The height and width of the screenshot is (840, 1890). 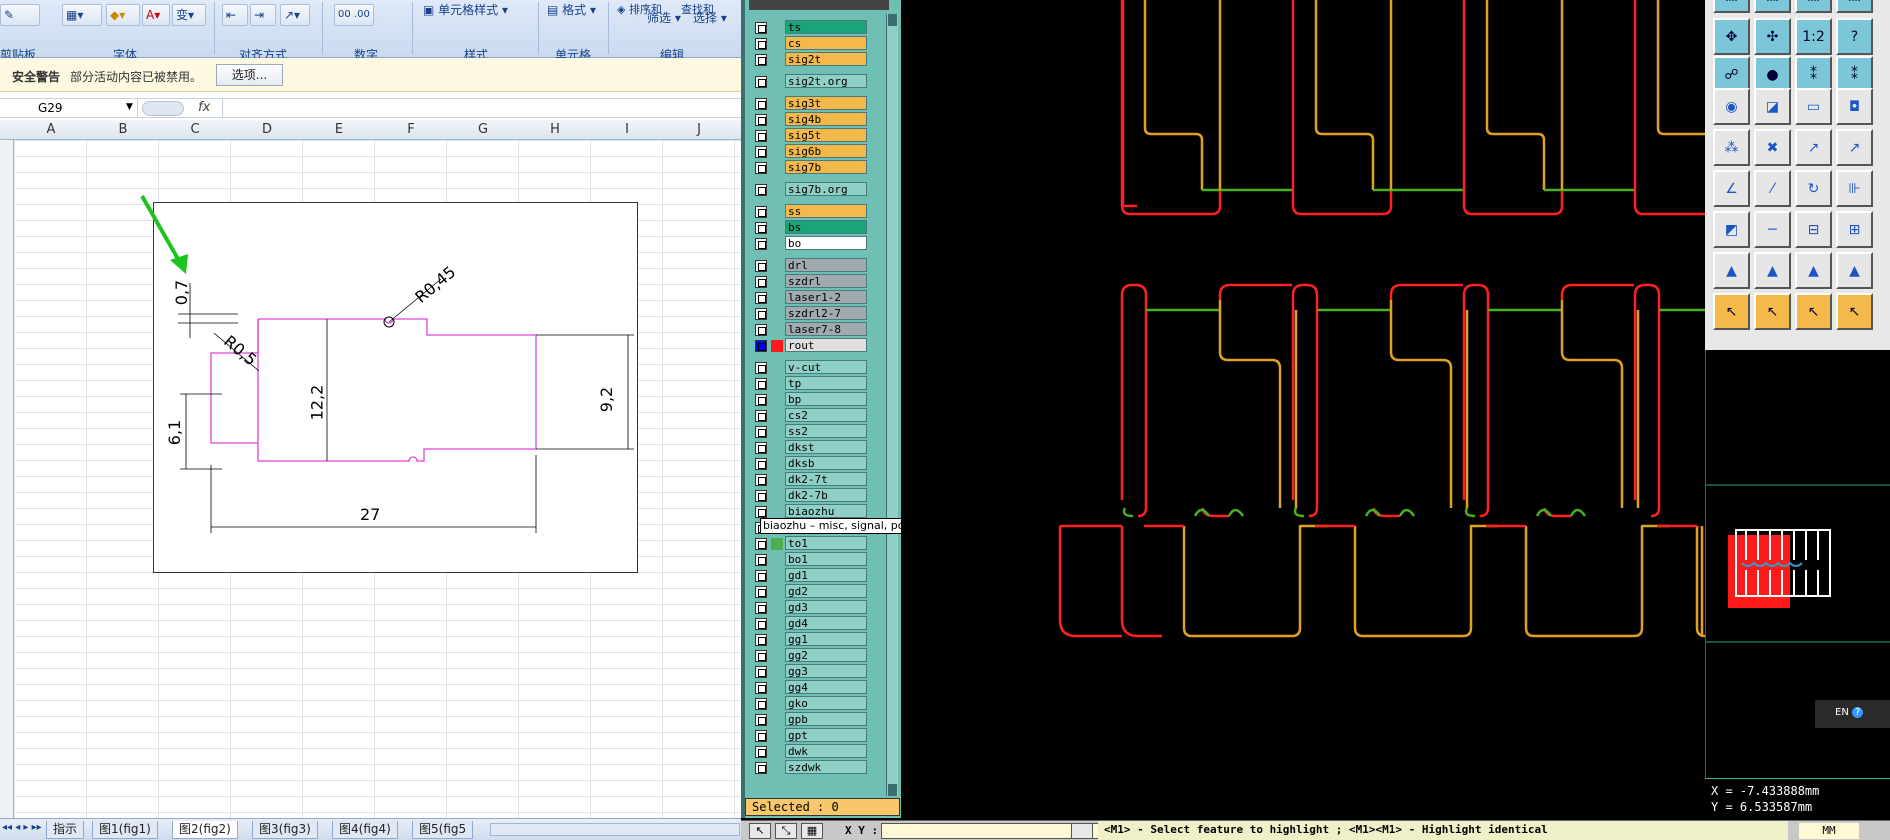 I want to click on layer-row: cs, so click(x=814, y=43).